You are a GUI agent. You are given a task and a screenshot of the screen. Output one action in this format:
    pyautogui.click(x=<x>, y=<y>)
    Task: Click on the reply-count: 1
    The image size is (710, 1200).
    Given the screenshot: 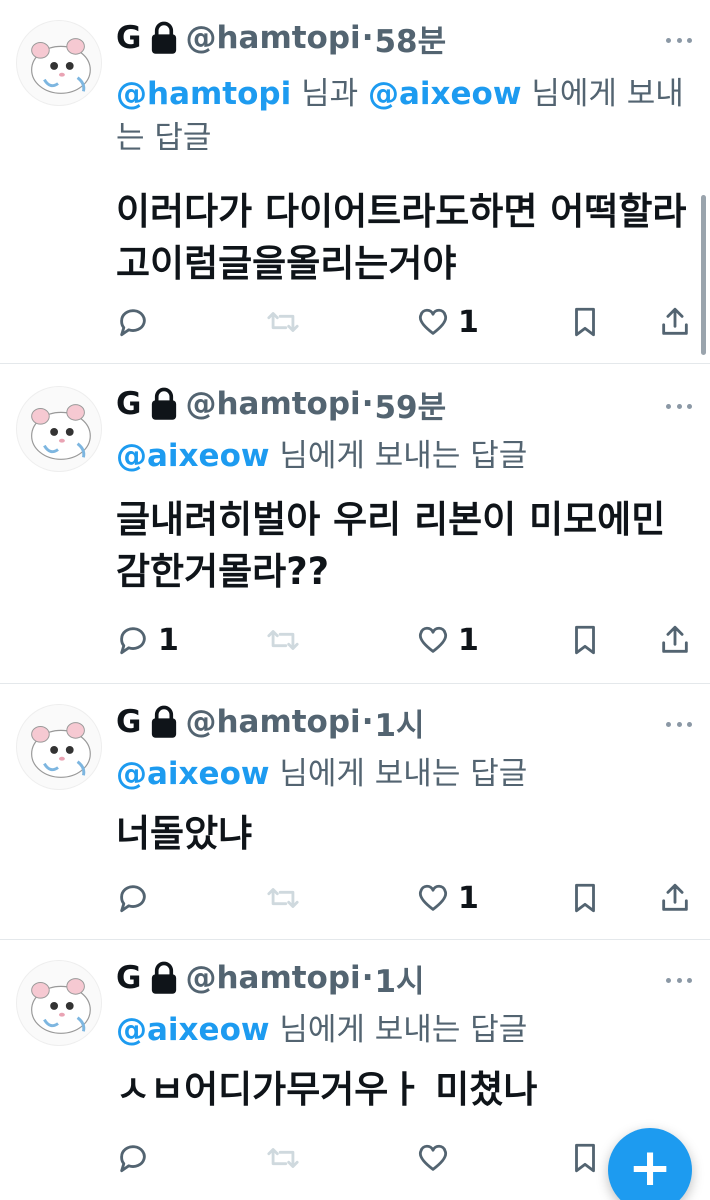 What is the action you would take?
    pyautogui.click(x=168, y=640)
    